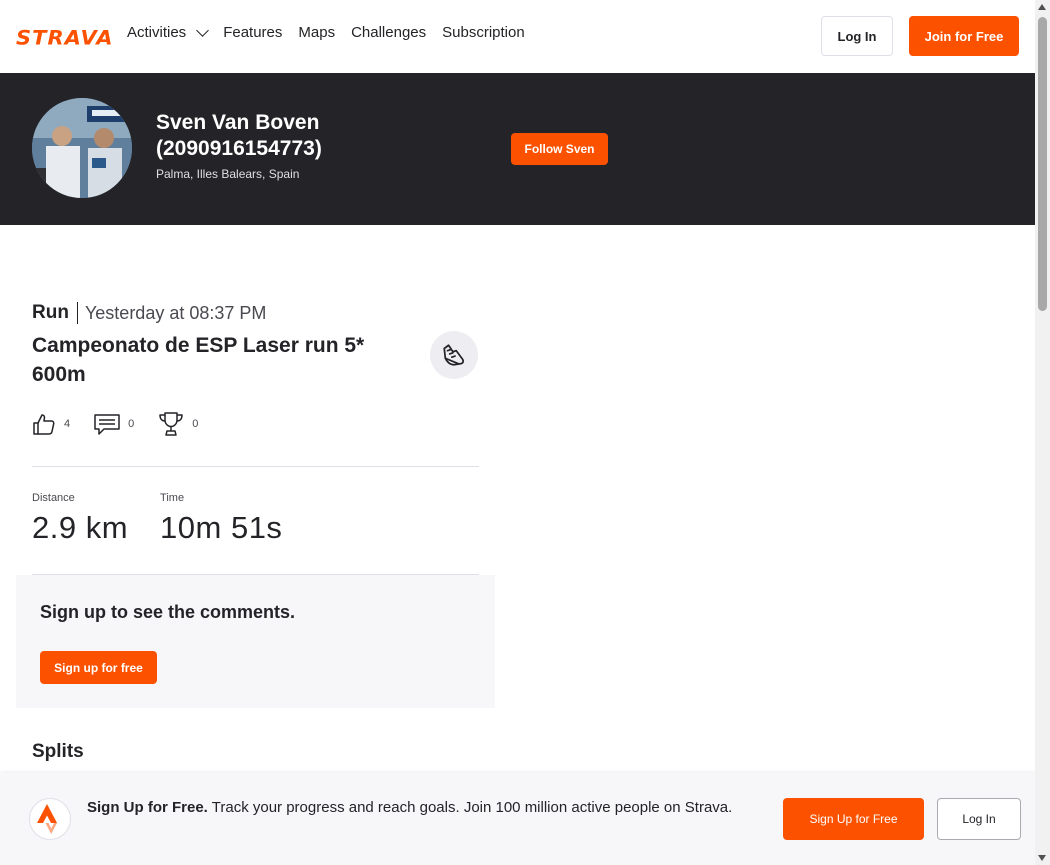 This screenshot has width=1050, height=865. I want to click on comments-button: 0, so click(114, 424).